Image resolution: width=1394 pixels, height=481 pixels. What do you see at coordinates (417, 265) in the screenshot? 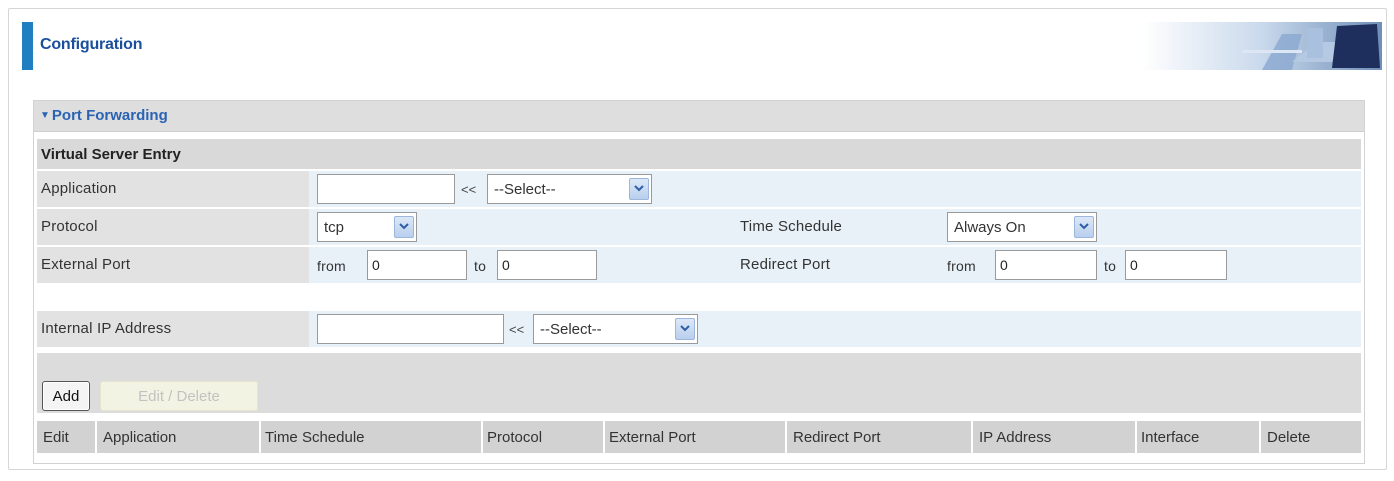
I see `external-port-from-input` at bounding box center [417, 265].